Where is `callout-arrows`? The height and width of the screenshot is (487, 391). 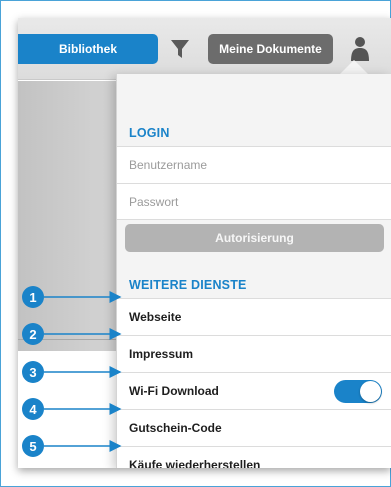 callout-arrows is located at coordinates (83, 371).